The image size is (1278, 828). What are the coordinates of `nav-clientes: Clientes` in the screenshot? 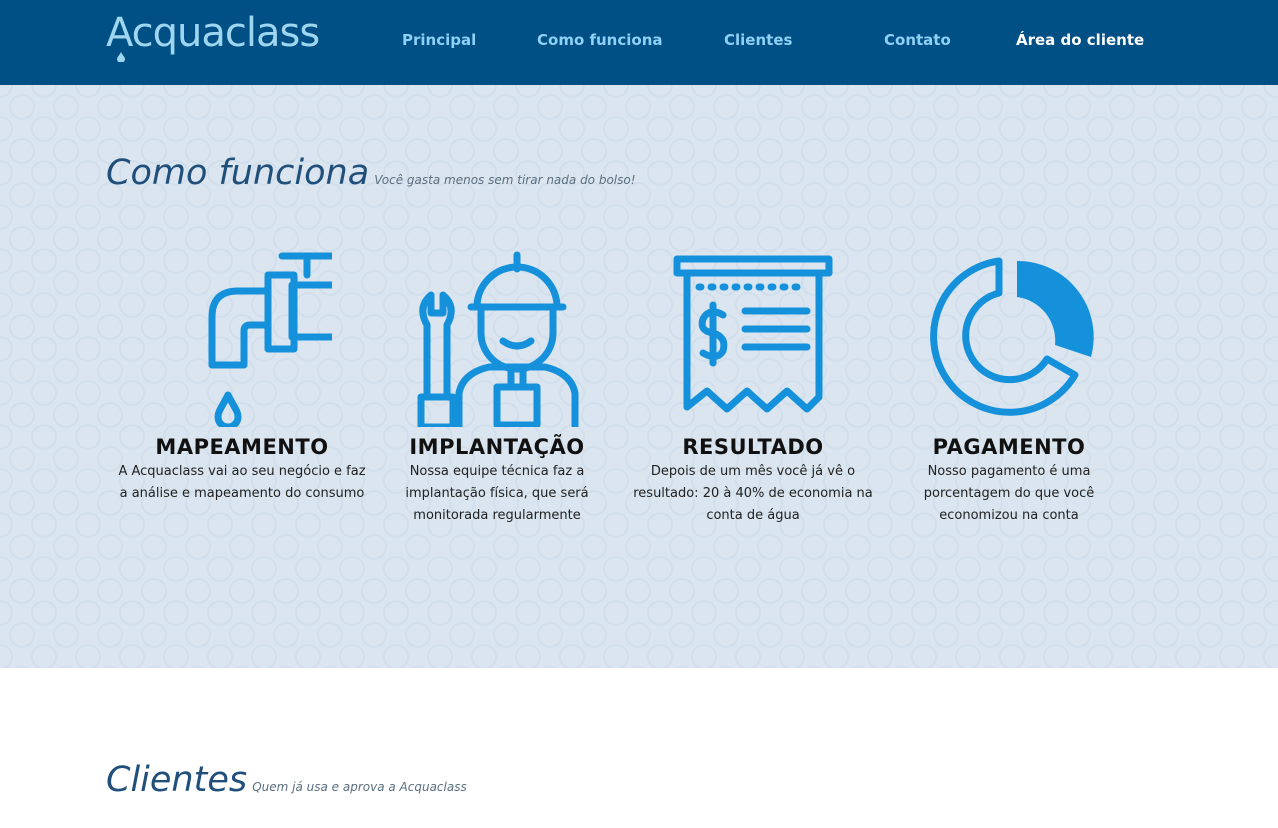 It's located at (758, 40).